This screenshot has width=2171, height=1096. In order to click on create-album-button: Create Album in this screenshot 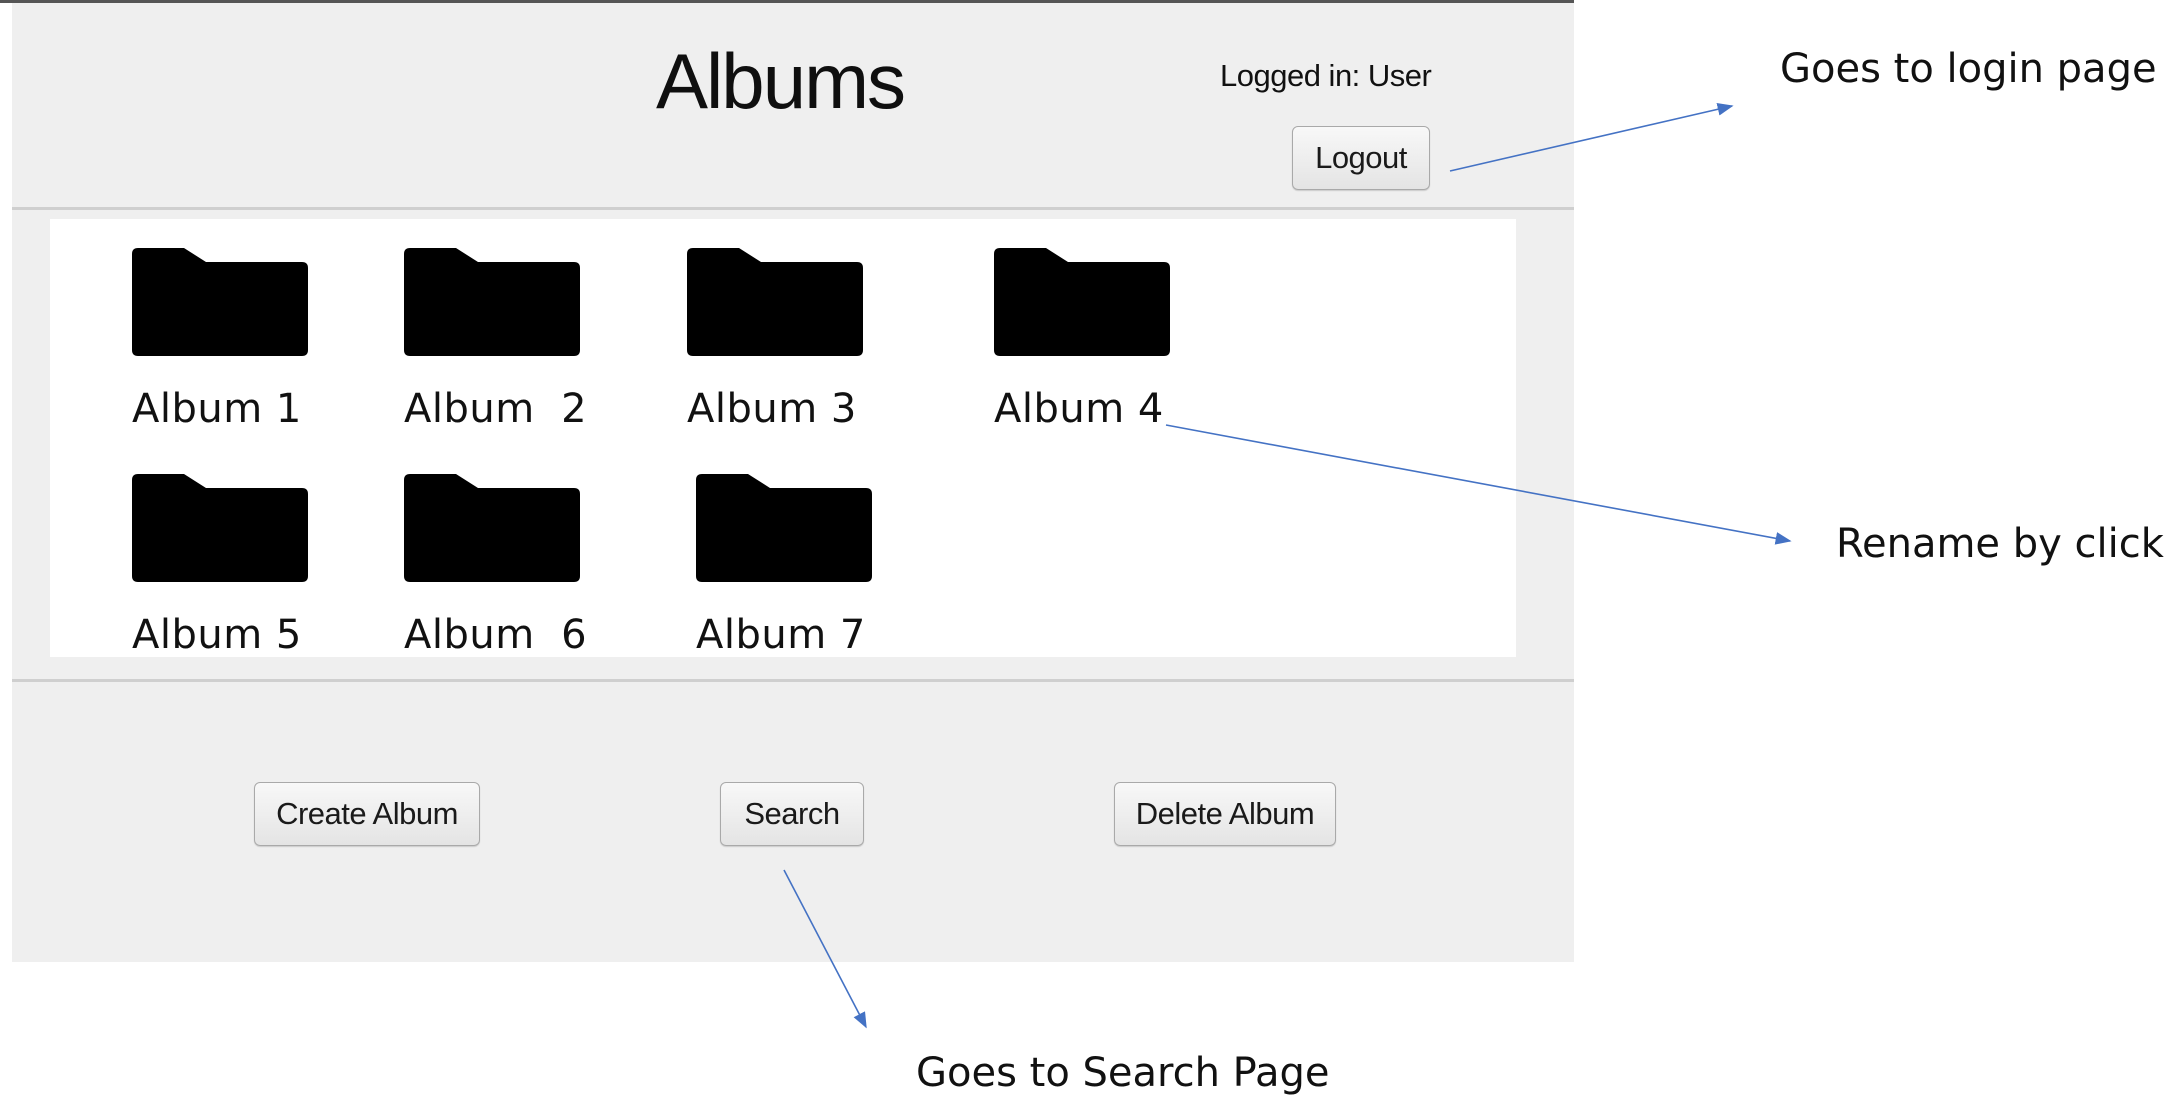, I will do `click(367, 814)`.